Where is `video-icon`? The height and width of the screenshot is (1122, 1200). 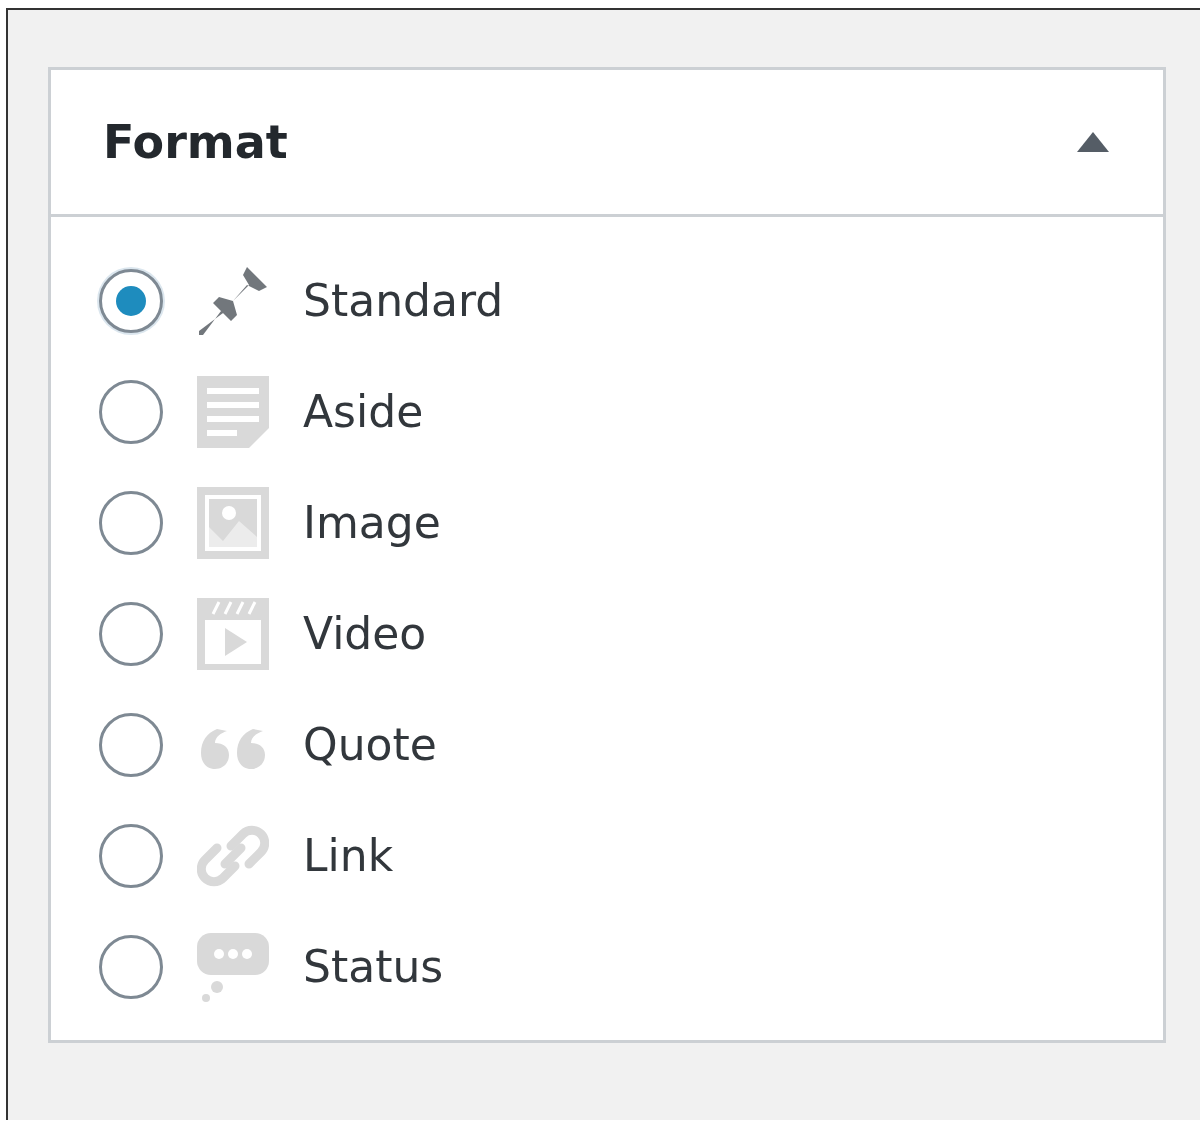
video-icon is located at coordinates (233, 633).